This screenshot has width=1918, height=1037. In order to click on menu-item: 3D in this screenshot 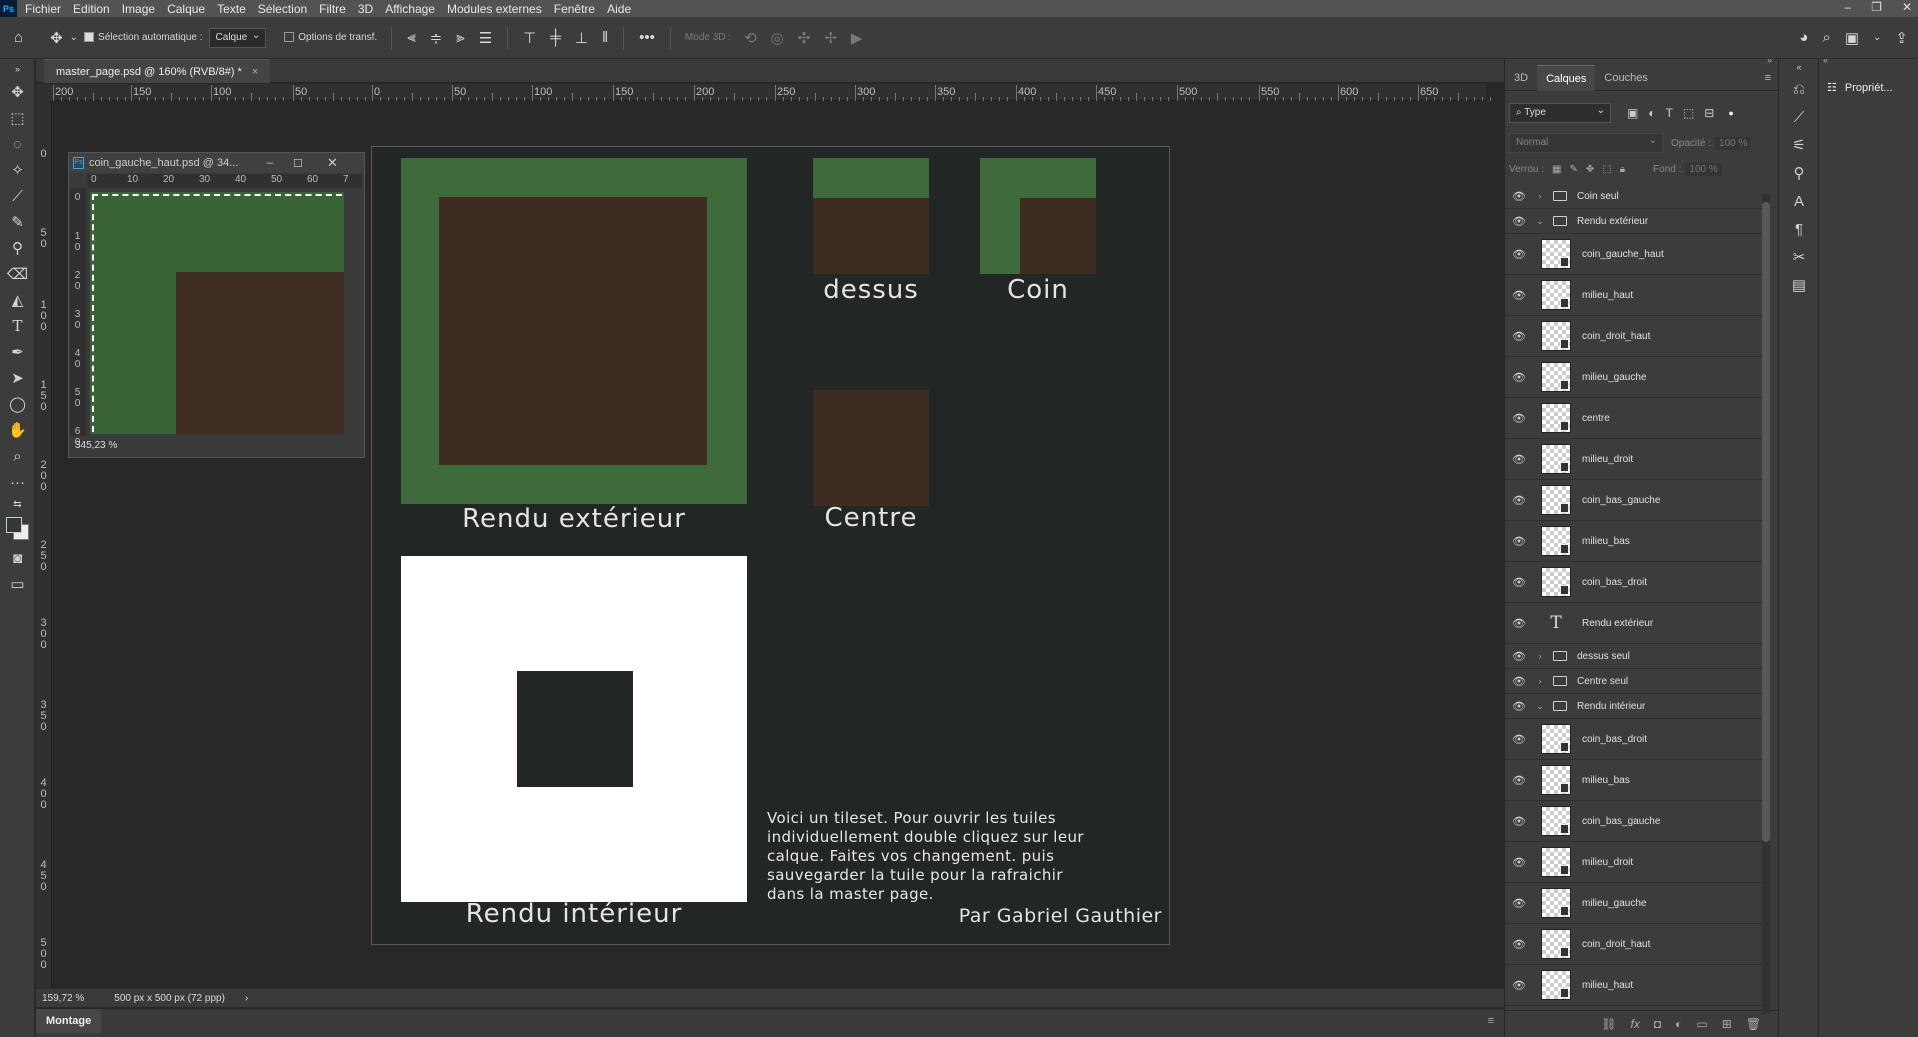, I will do `click(365, 9)`.